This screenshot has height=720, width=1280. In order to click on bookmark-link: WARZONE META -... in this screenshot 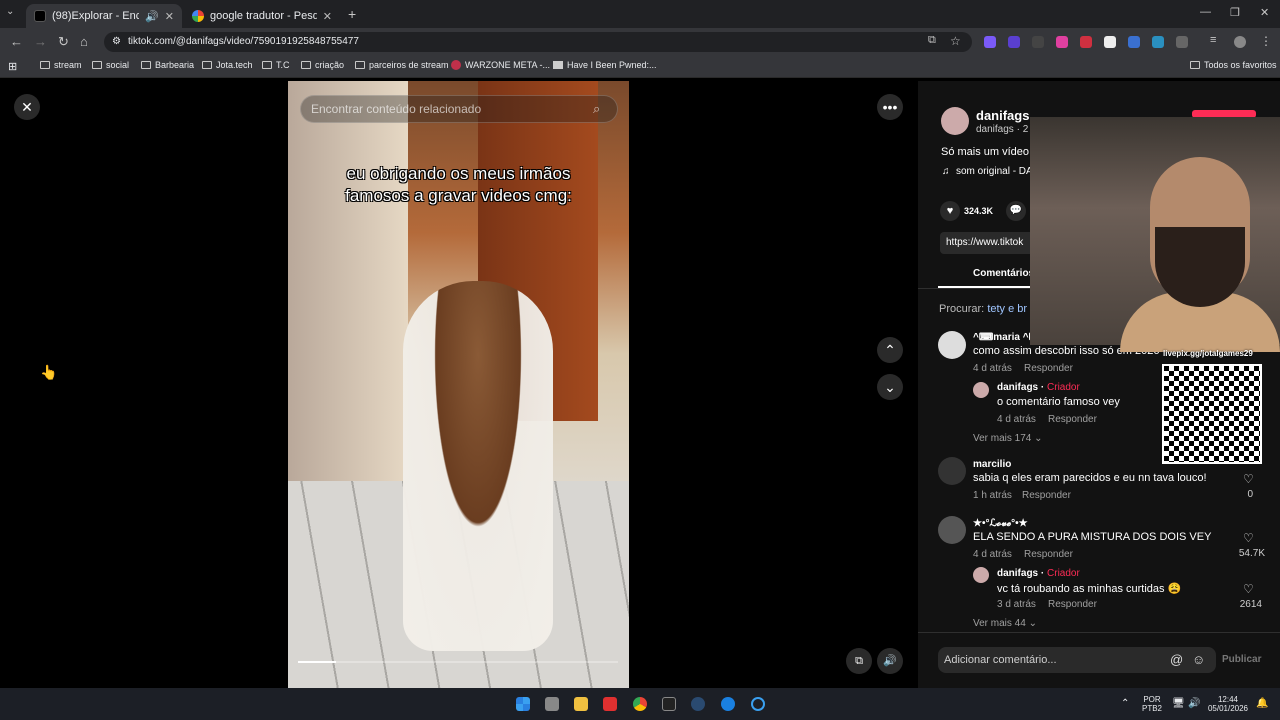, I will do `click(500, 65)`.